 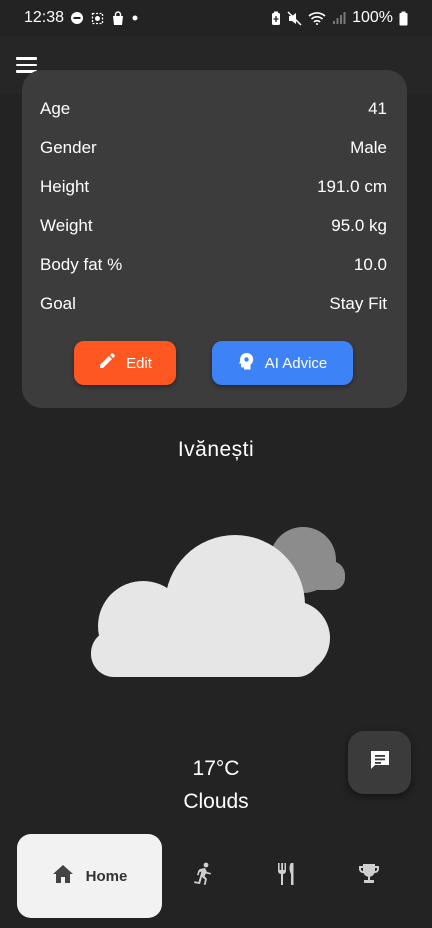 I want to click on profile-row-goal: Goal Stay Fit, so click(x=213, y=304).